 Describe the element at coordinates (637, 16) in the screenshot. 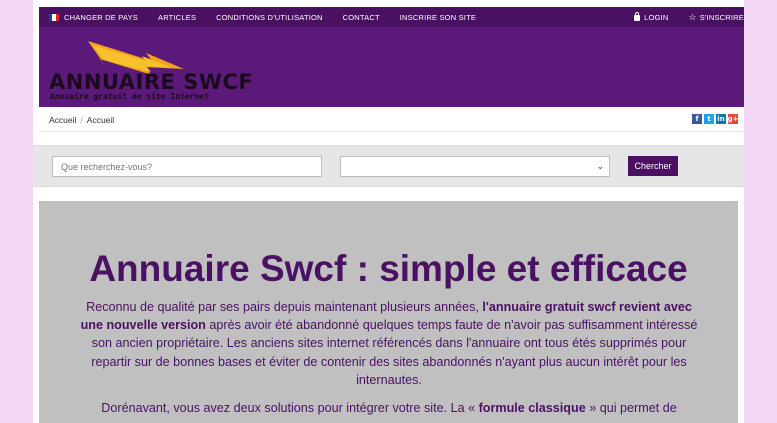

I see `lock-icon` at that location.